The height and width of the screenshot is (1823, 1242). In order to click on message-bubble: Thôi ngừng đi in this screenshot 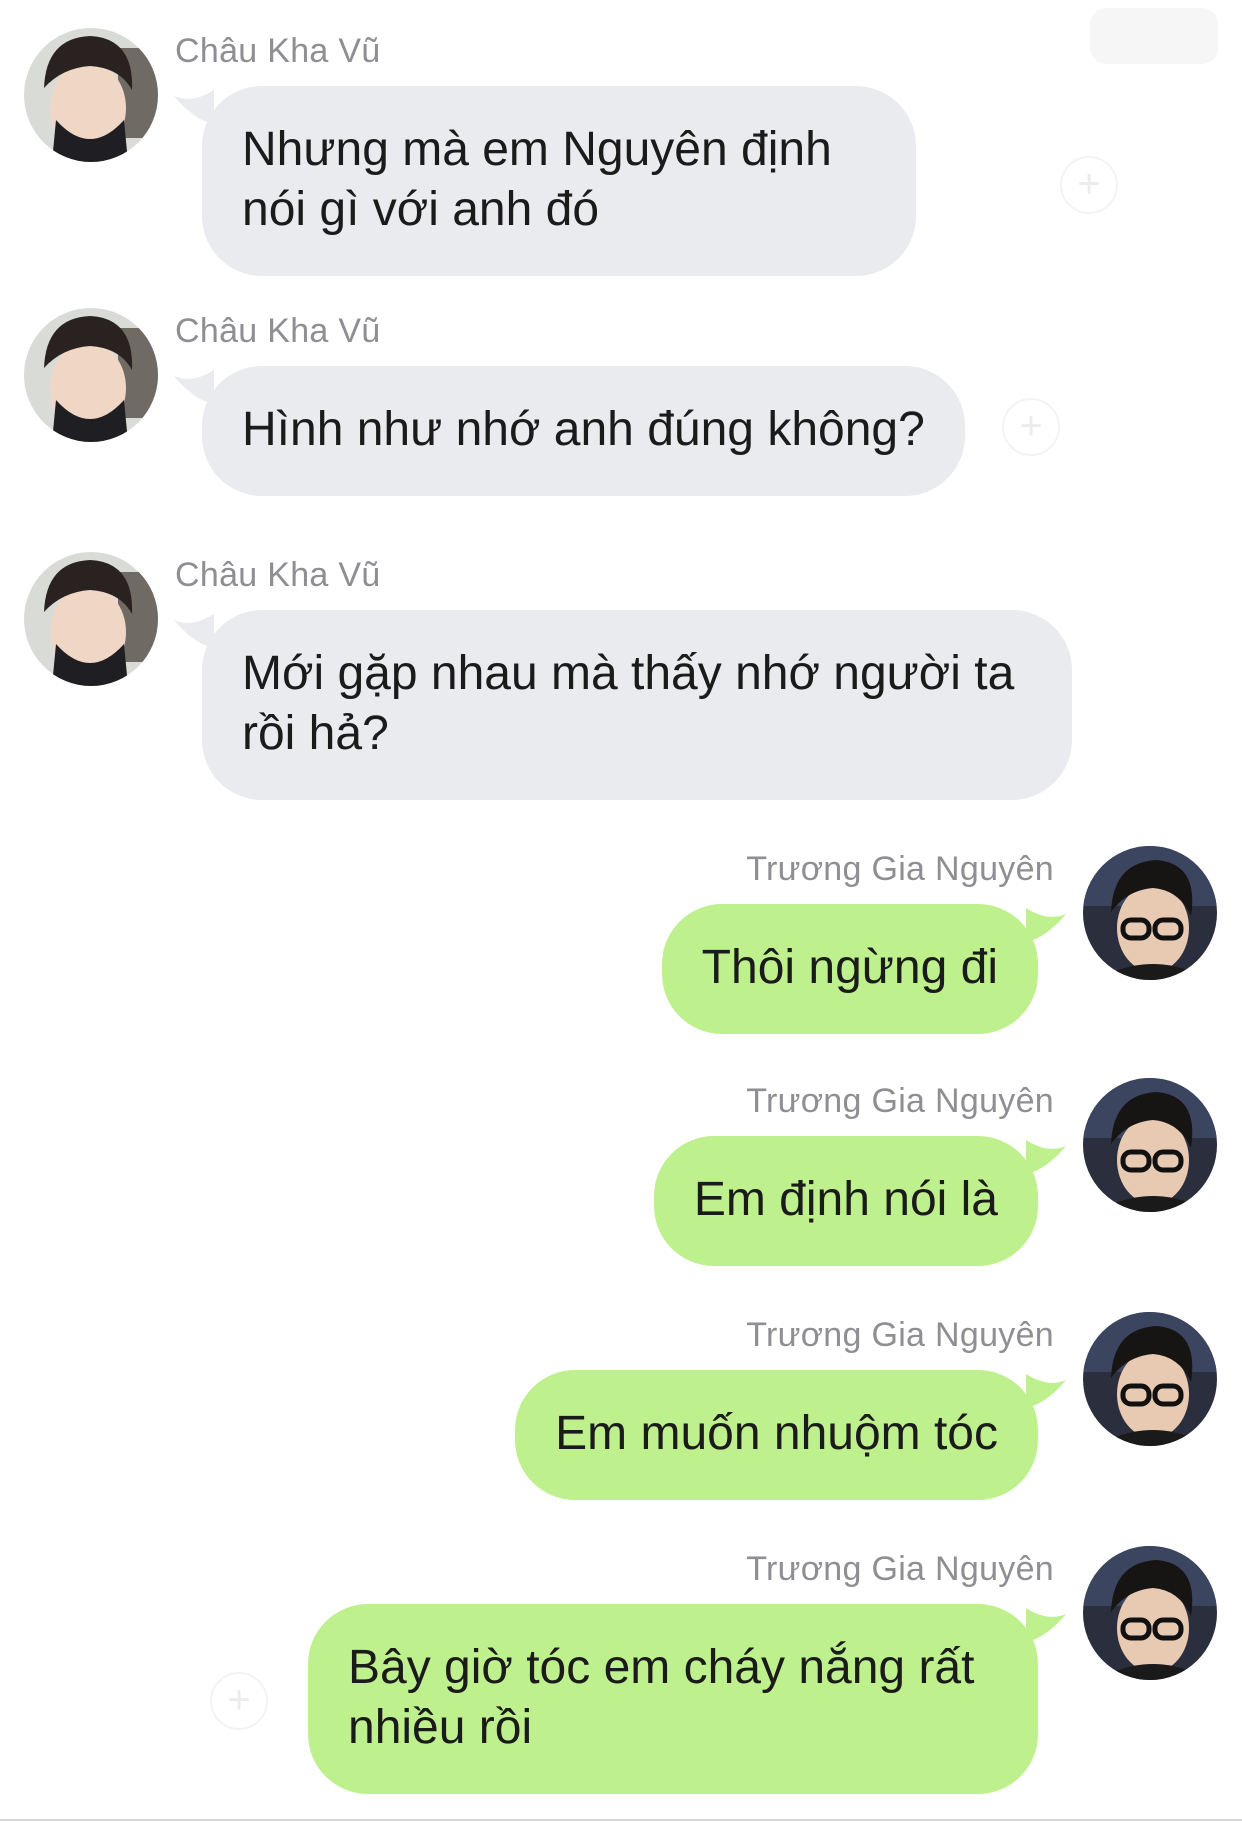, I will do `click(863, 969)`.